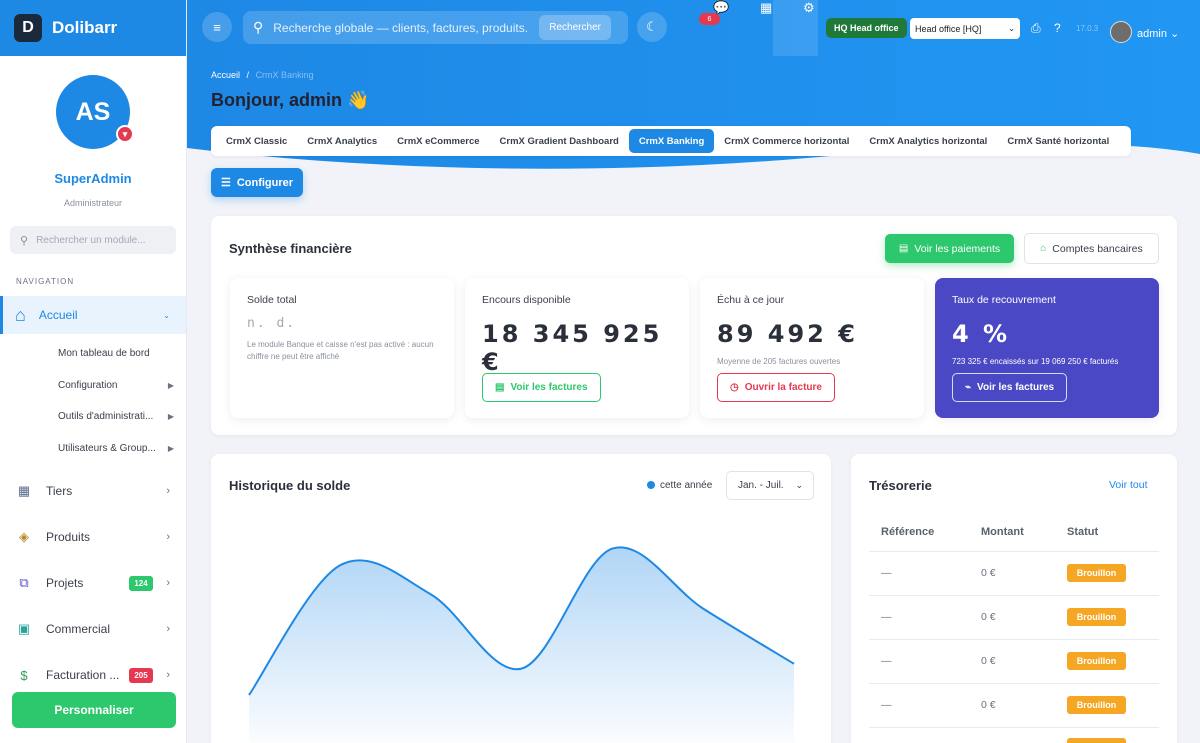 The width and height of the screenshot is (1200, 743). Describe the element at coordinates (256, 141) in the screenshot. I see `tab-crmx-classic: CrmX Classic` at that location.